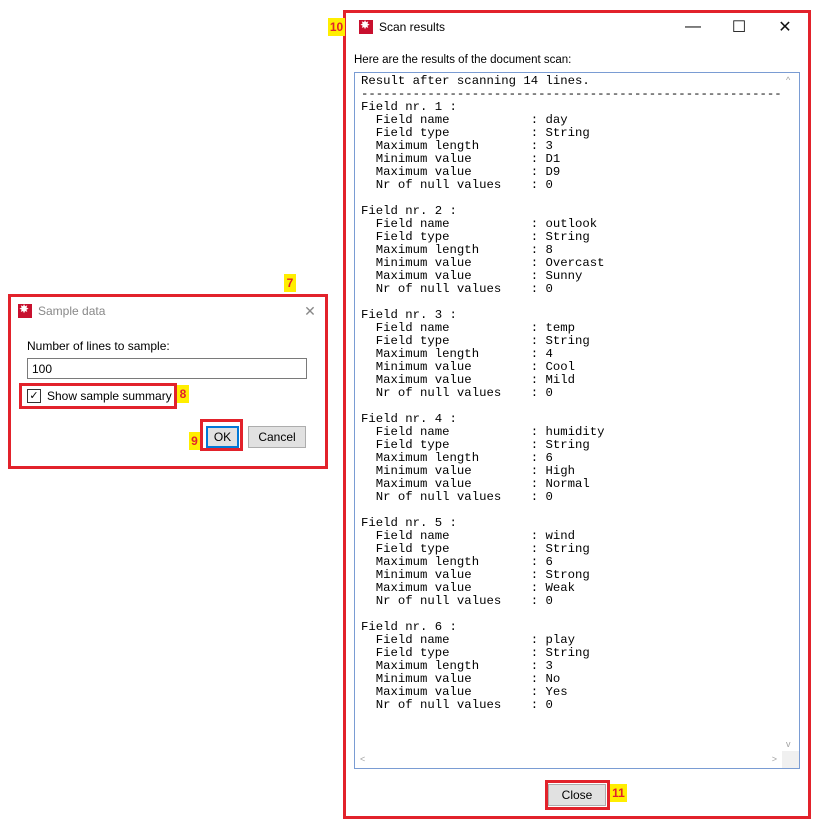  I want to click on annotation-badge-11: 11, so click(618, 793).